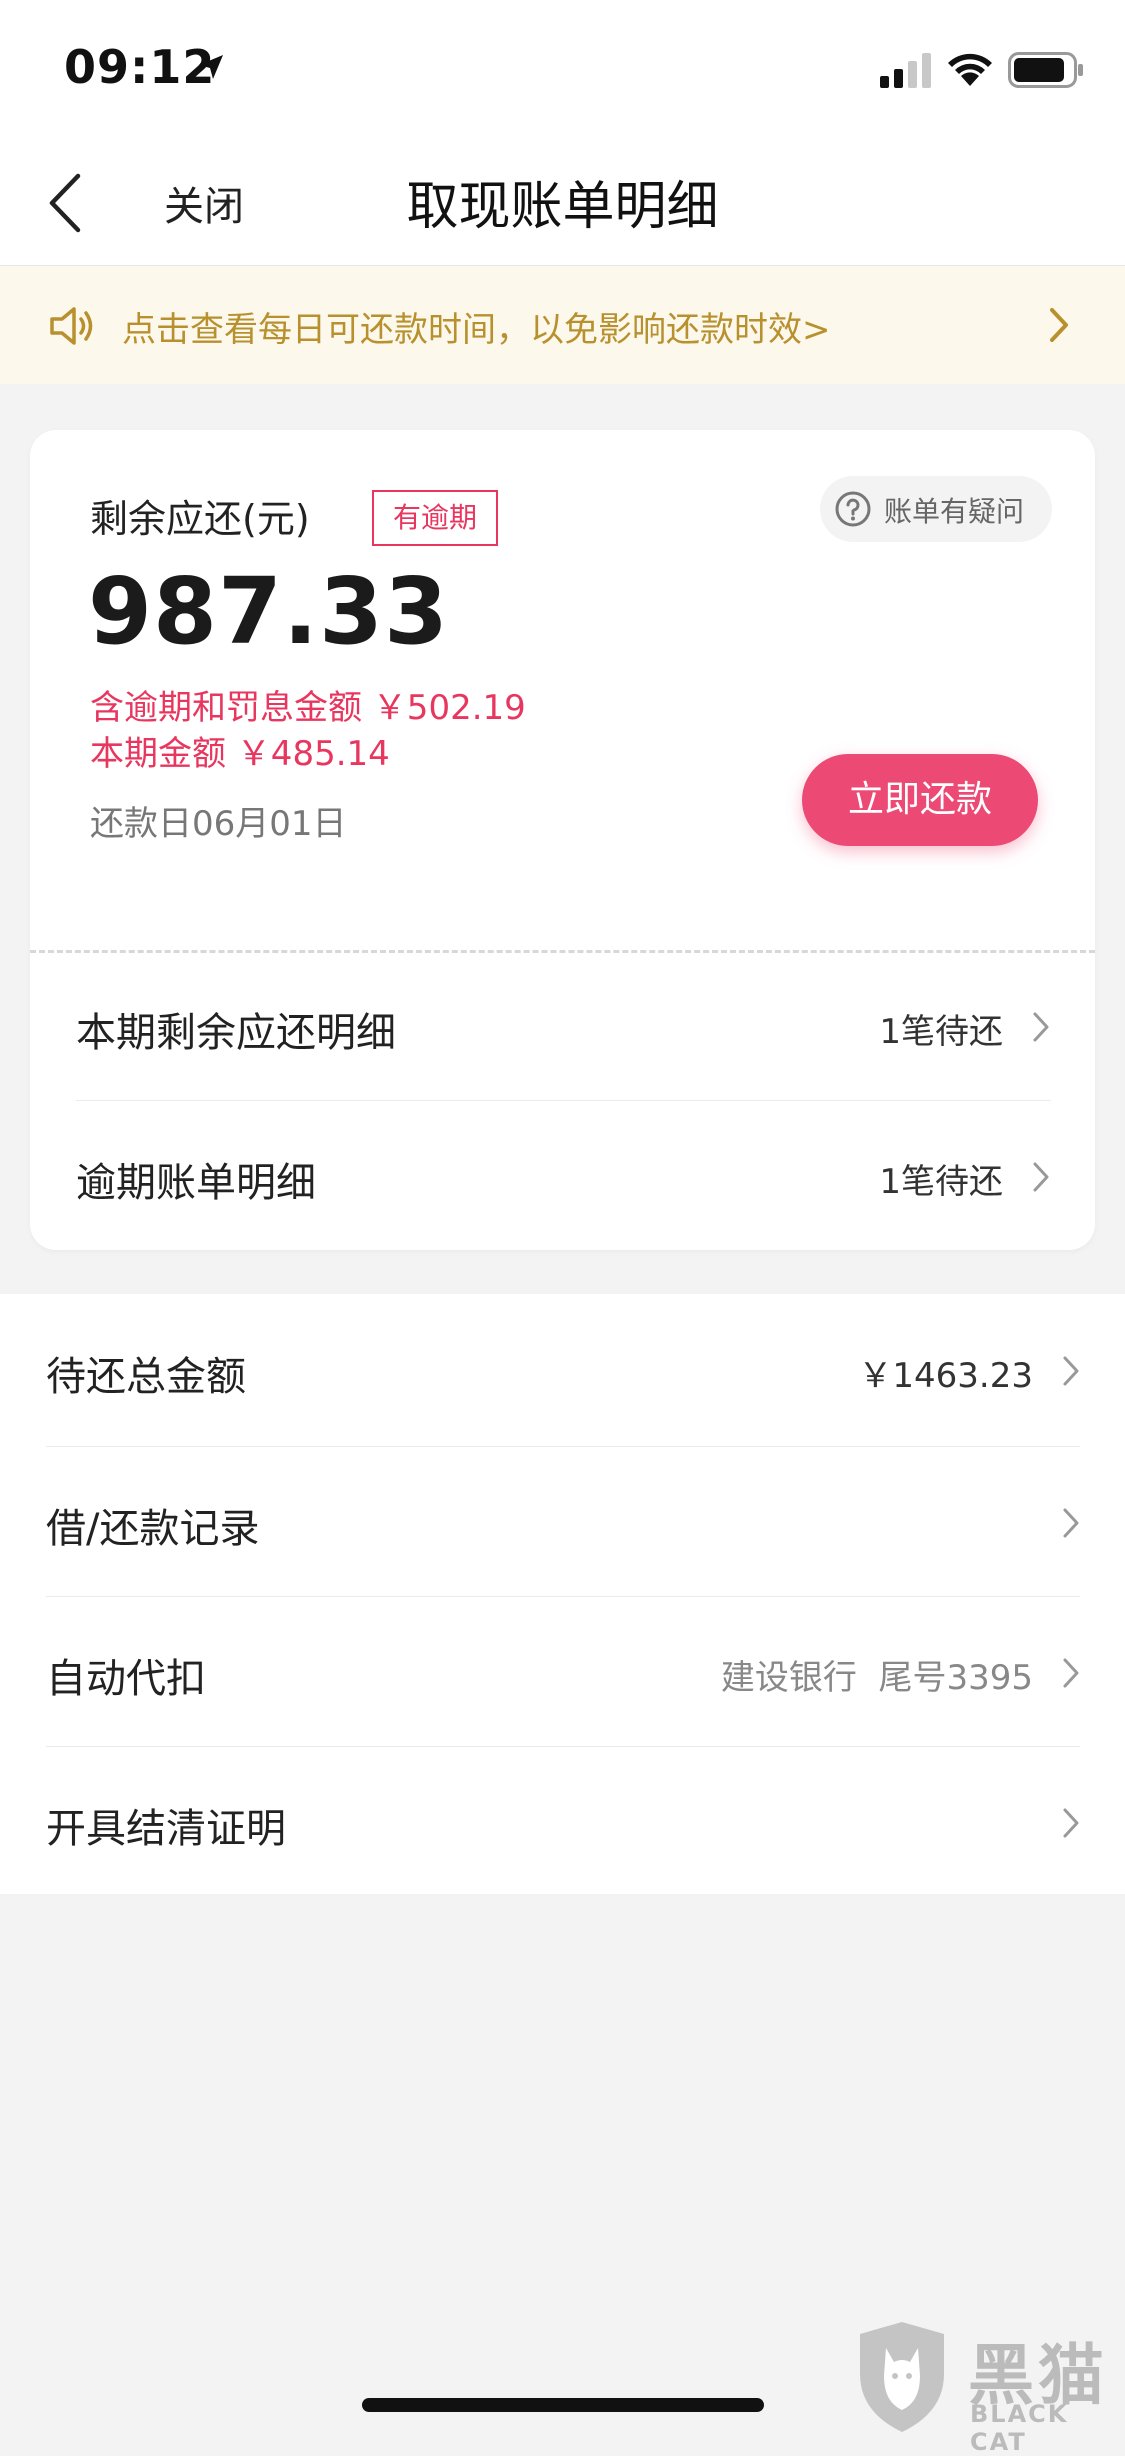 The width and height of the screenshot is (1125, 2456). Describe the element at coordinates (308, 708) in the screenshot. I see `overdue-amount-line: 含逾期和罚息金额 ￥502.19` at that location.